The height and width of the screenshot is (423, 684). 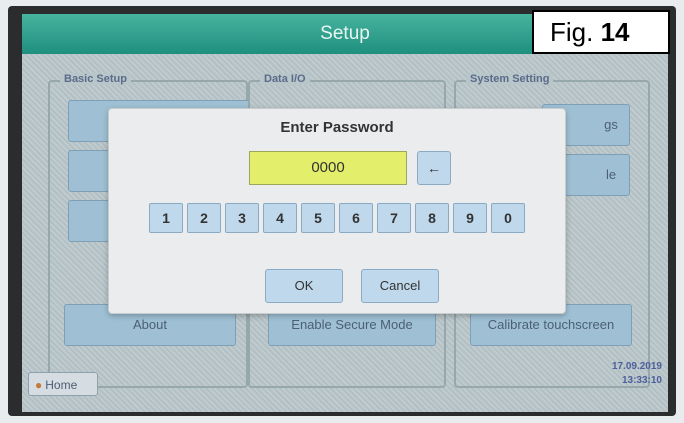 I want to click on system-setting-button-2-label: le, so click(x=611, y=174).